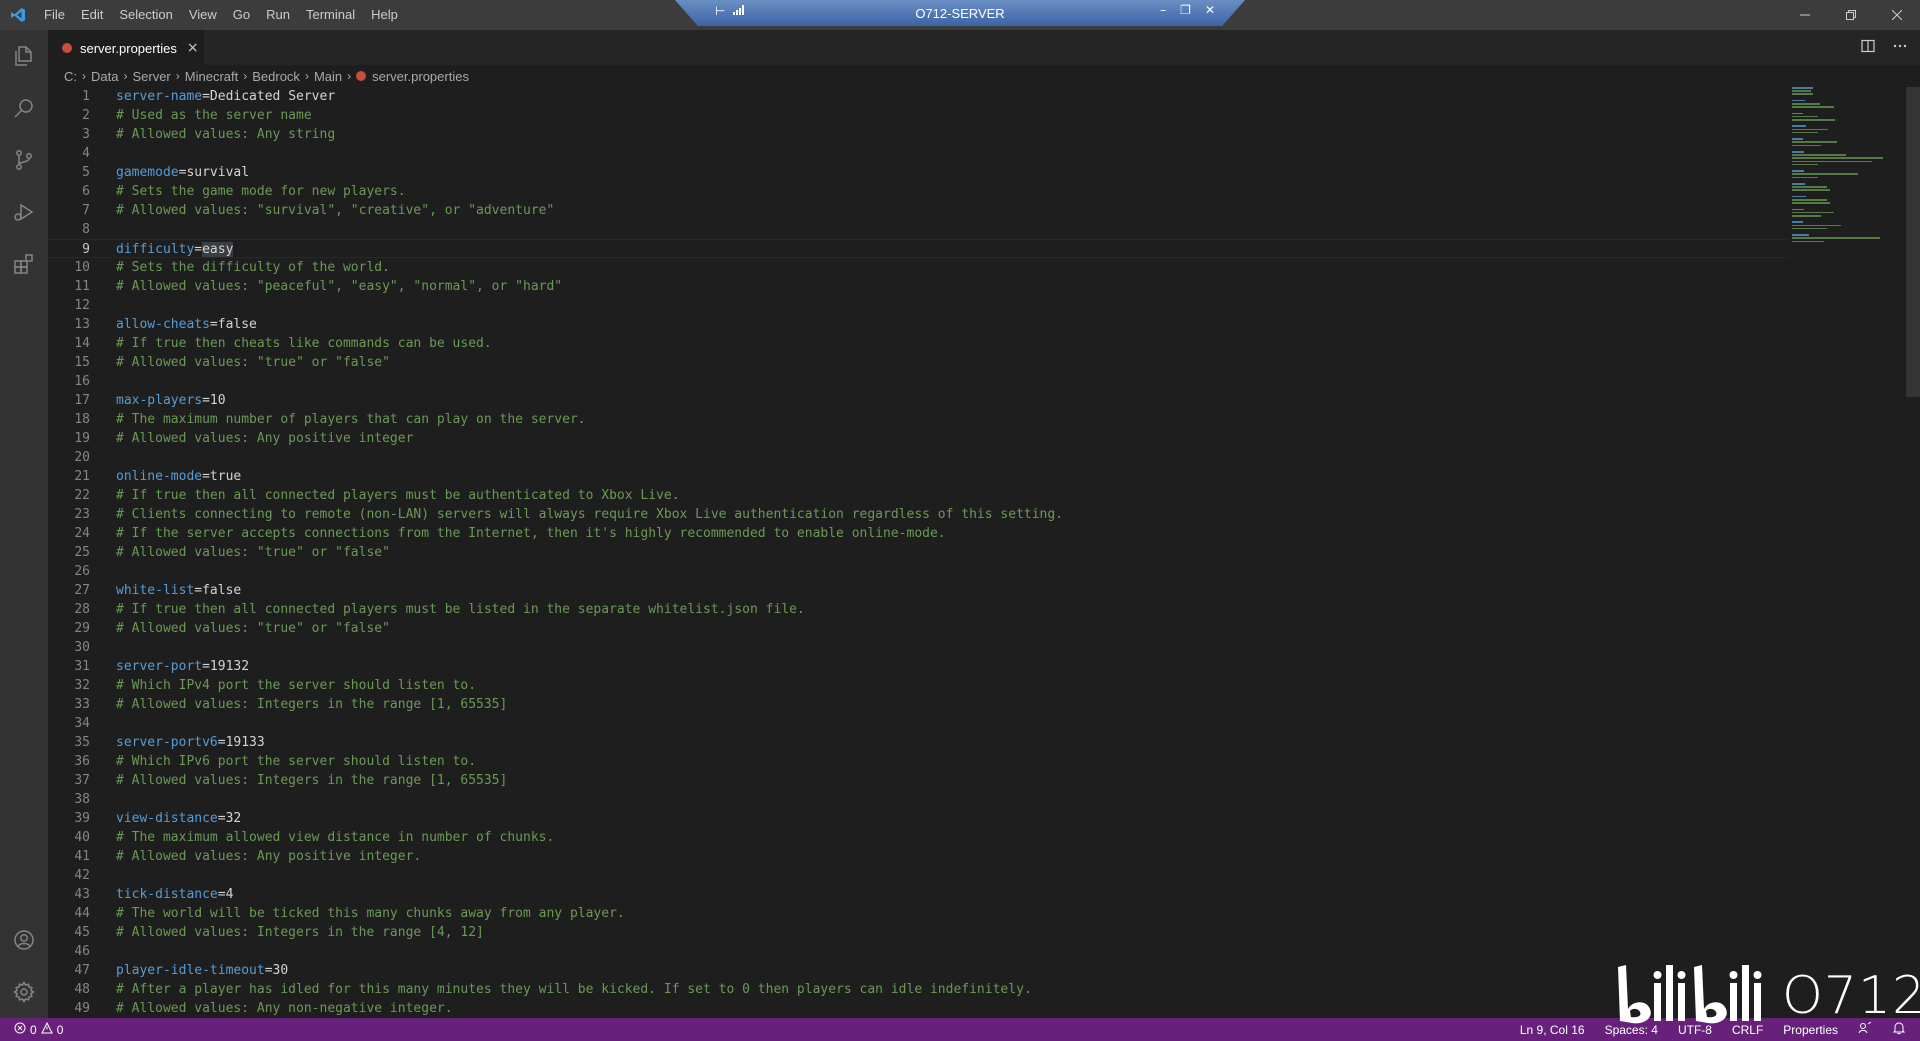 The image size is (1920, 1041). What do you see at coordinates (918, 723) in the screenshot?
I see `code-line: 34` at bounding box center [918, 723].